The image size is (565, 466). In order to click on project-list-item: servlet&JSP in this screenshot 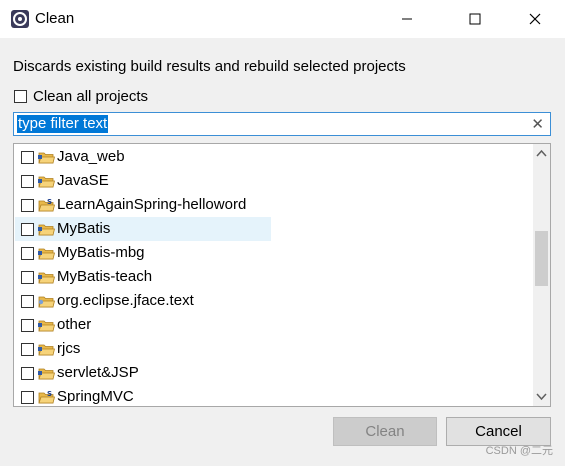, I will do `click(143, 373)`.